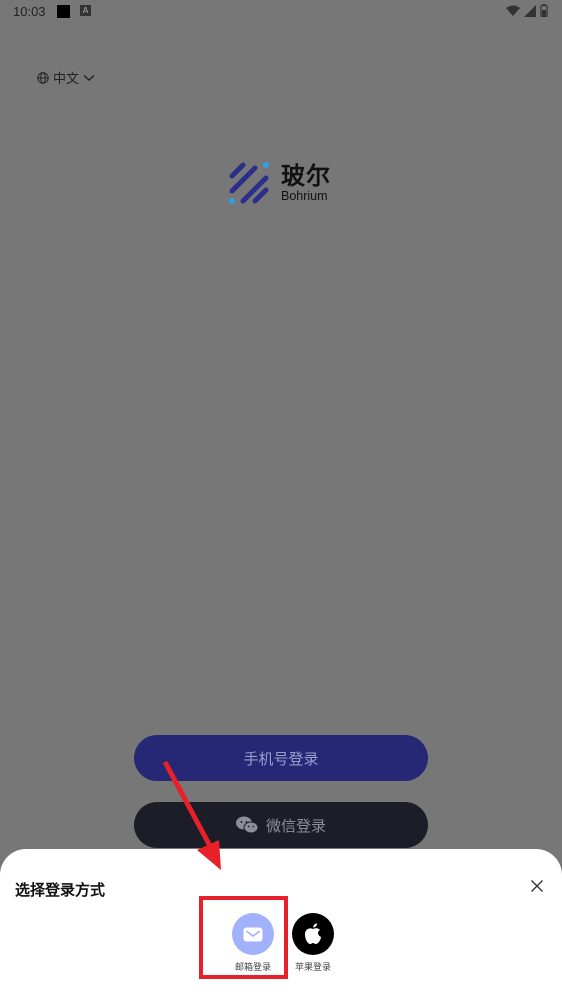 The height and width of the screenshot is (999, 562). What do you see at coordinates (530, 10) in the screenshot?
I see `signal-icon` at bounding box center [530, 10].